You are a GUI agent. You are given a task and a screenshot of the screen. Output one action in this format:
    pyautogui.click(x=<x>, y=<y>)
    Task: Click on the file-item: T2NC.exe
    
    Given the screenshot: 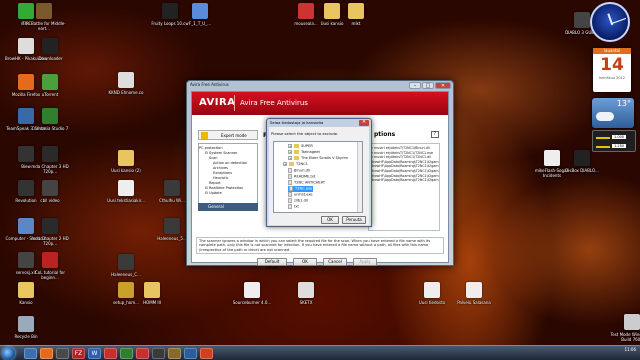 What is the action you would take?
    pyautogui.click(x=301, y=189)
    